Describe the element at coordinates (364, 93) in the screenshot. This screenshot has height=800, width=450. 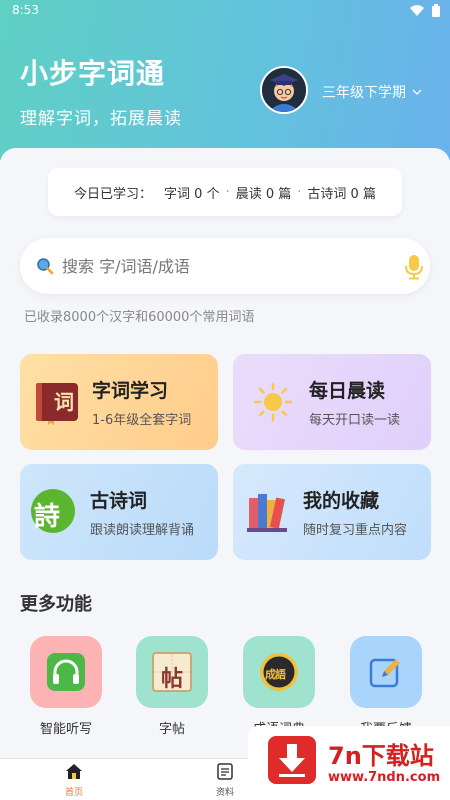
I see `grade-label: 三年级下学期` at that location.